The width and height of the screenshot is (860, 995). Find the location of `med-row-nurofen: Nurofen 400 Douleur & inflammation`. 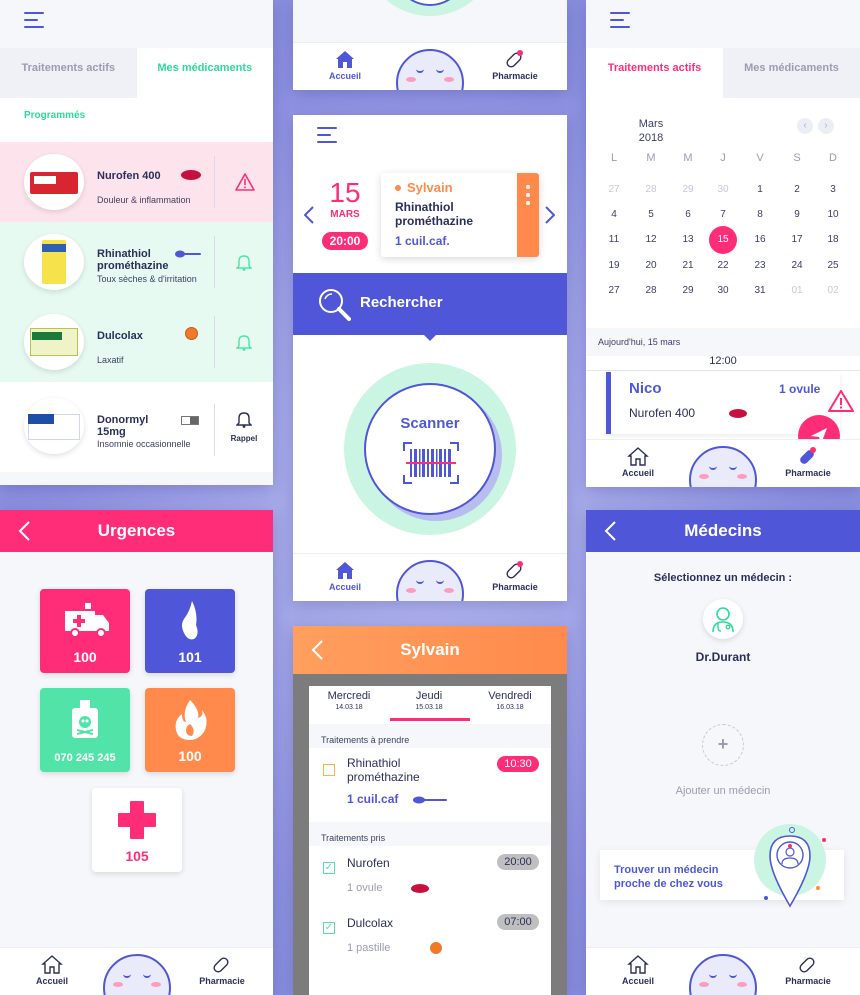

med-row-nurofen: Nurofen 400 Douleur & inflammation is located at coordinates (136, 182).